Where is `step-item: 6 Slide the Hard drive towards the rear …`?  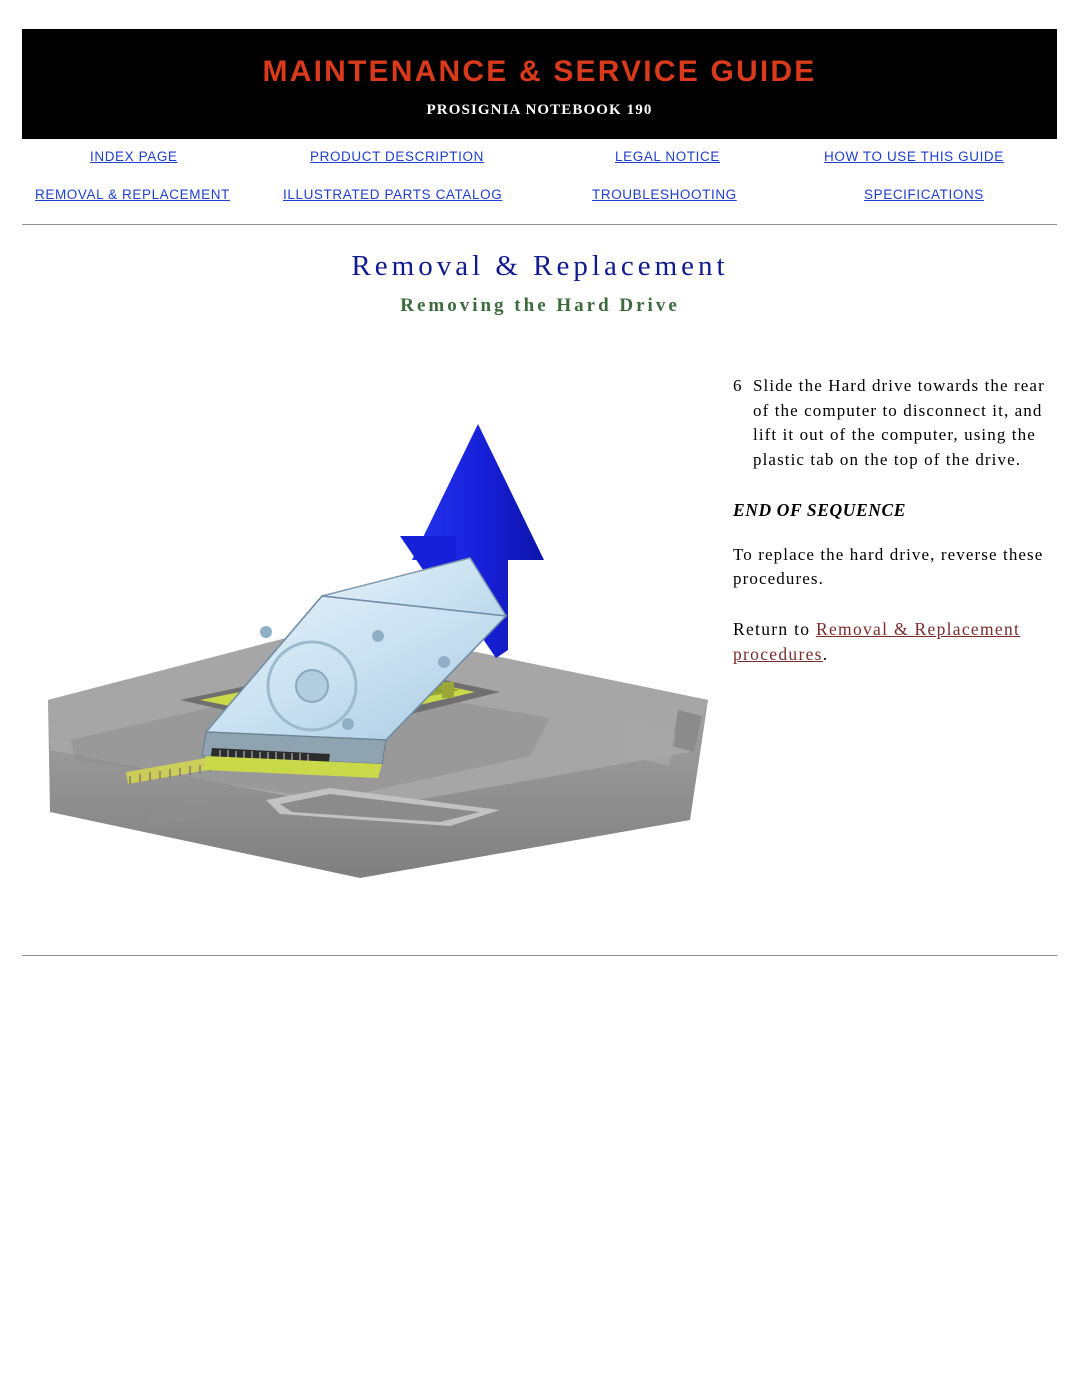
step-item: 6 Slide the Hard drive towards the rear … is located at coordinates (898, 423).